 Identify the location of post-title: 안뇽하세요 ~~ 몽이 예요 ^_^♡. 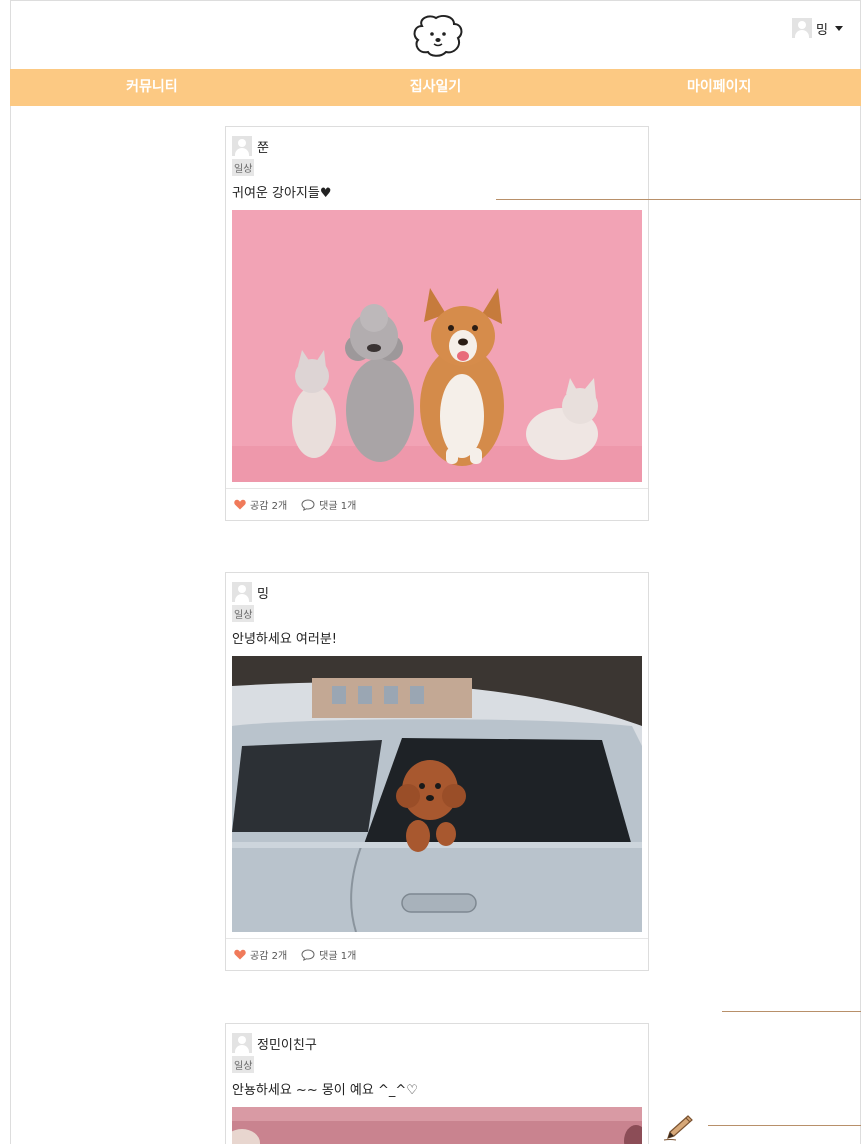
(437, 1089).